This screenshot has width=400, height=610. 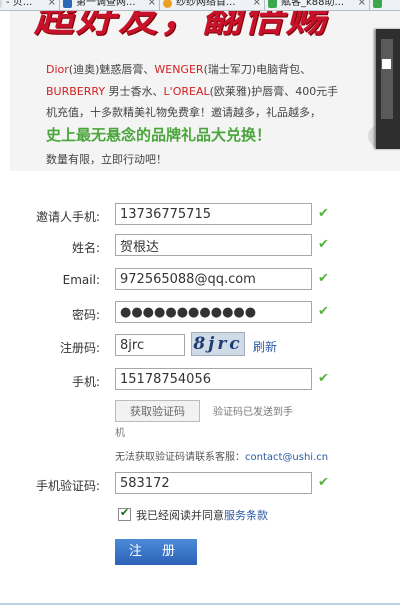 I want to click on banner-line: BURBERRY 男士香水、L'OREAL(欧莱雅)护唇膏、400元手, so click(x=192, y=91).